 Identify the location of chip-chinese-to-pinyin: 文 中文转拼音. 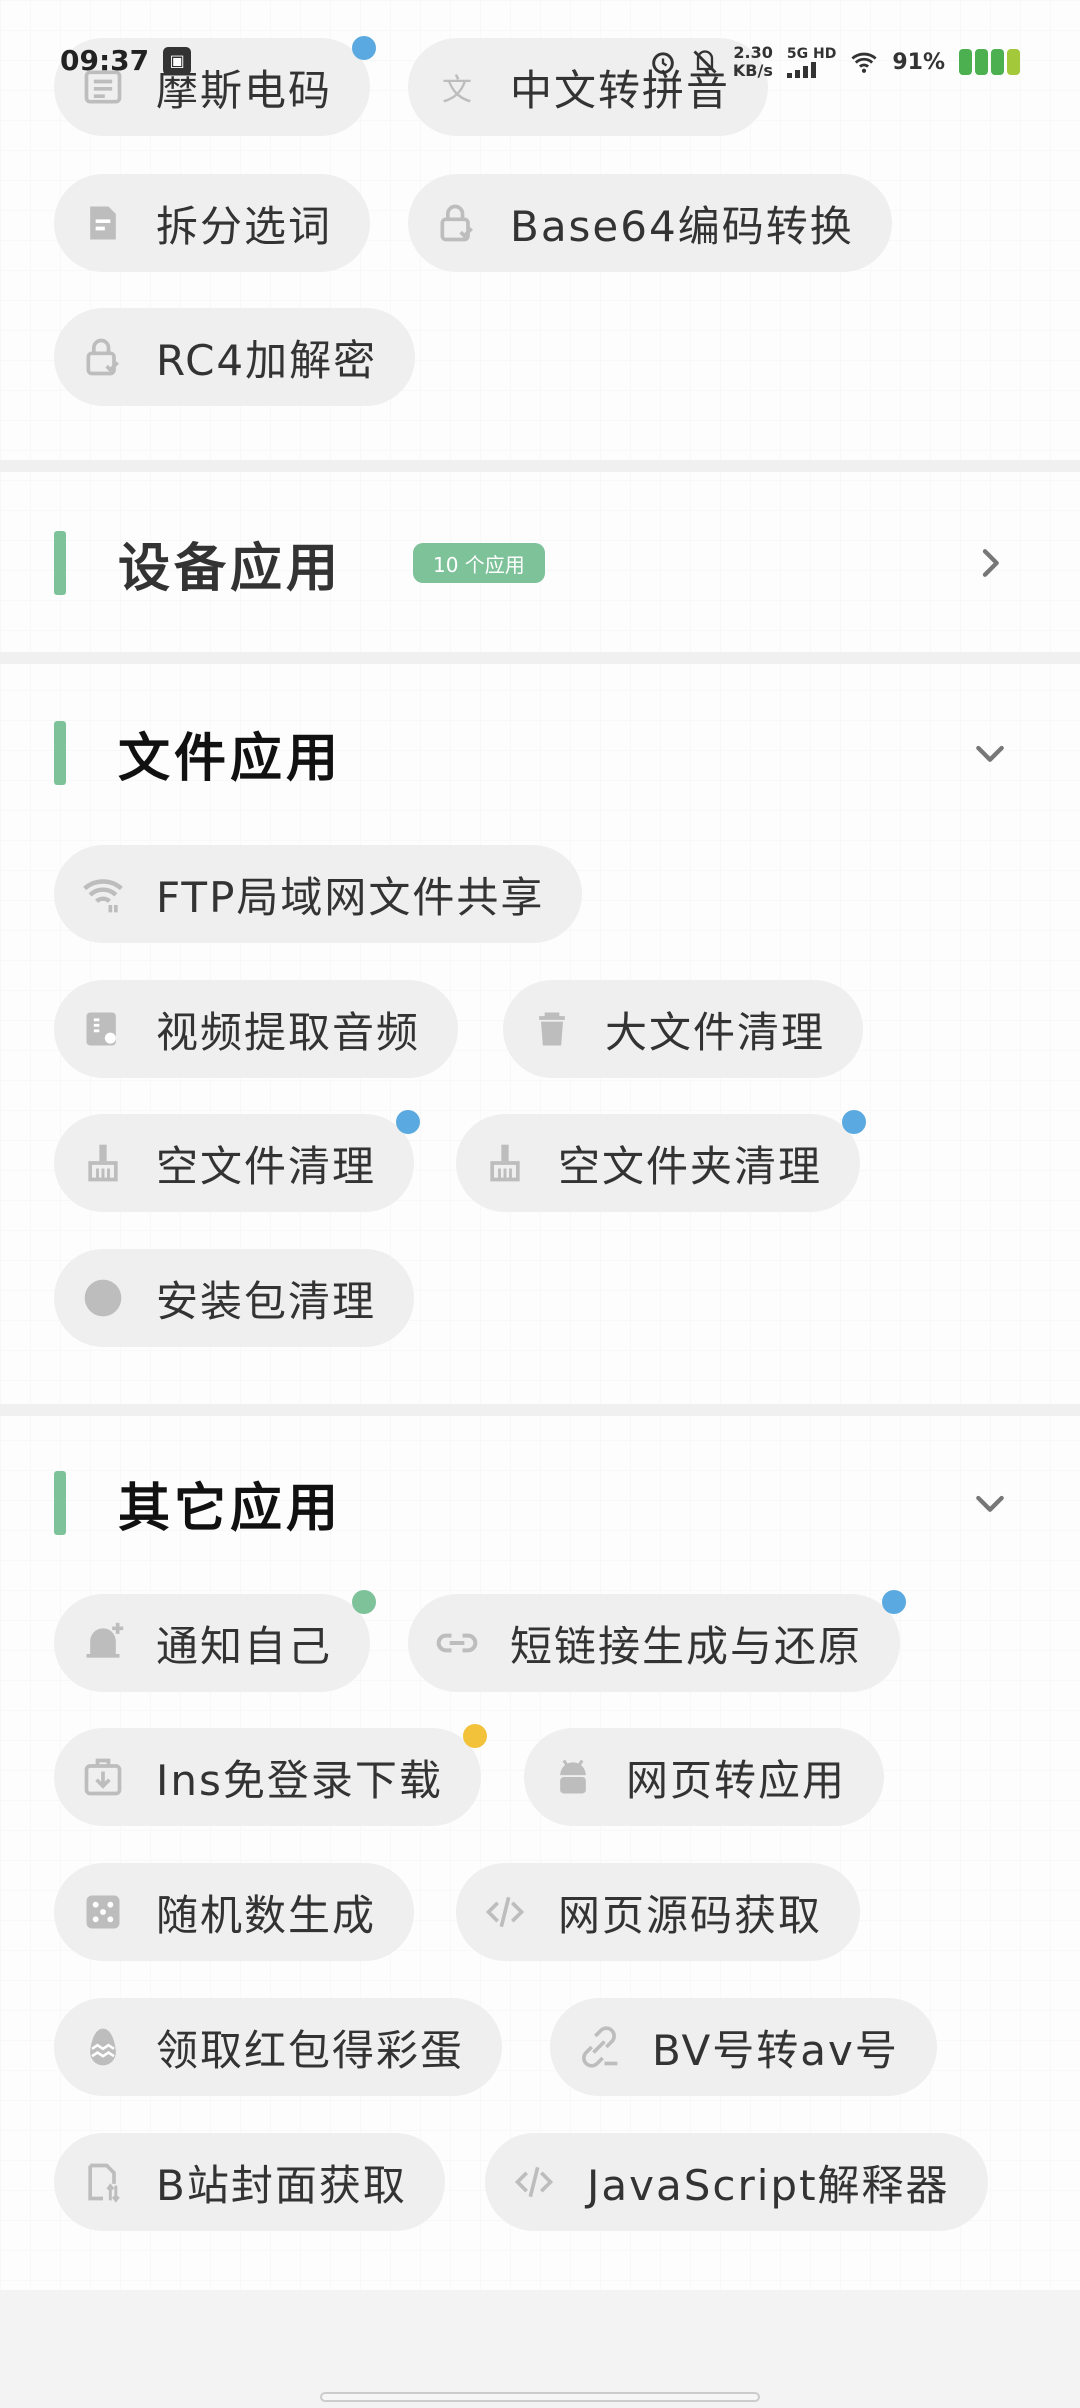
(588, 87).